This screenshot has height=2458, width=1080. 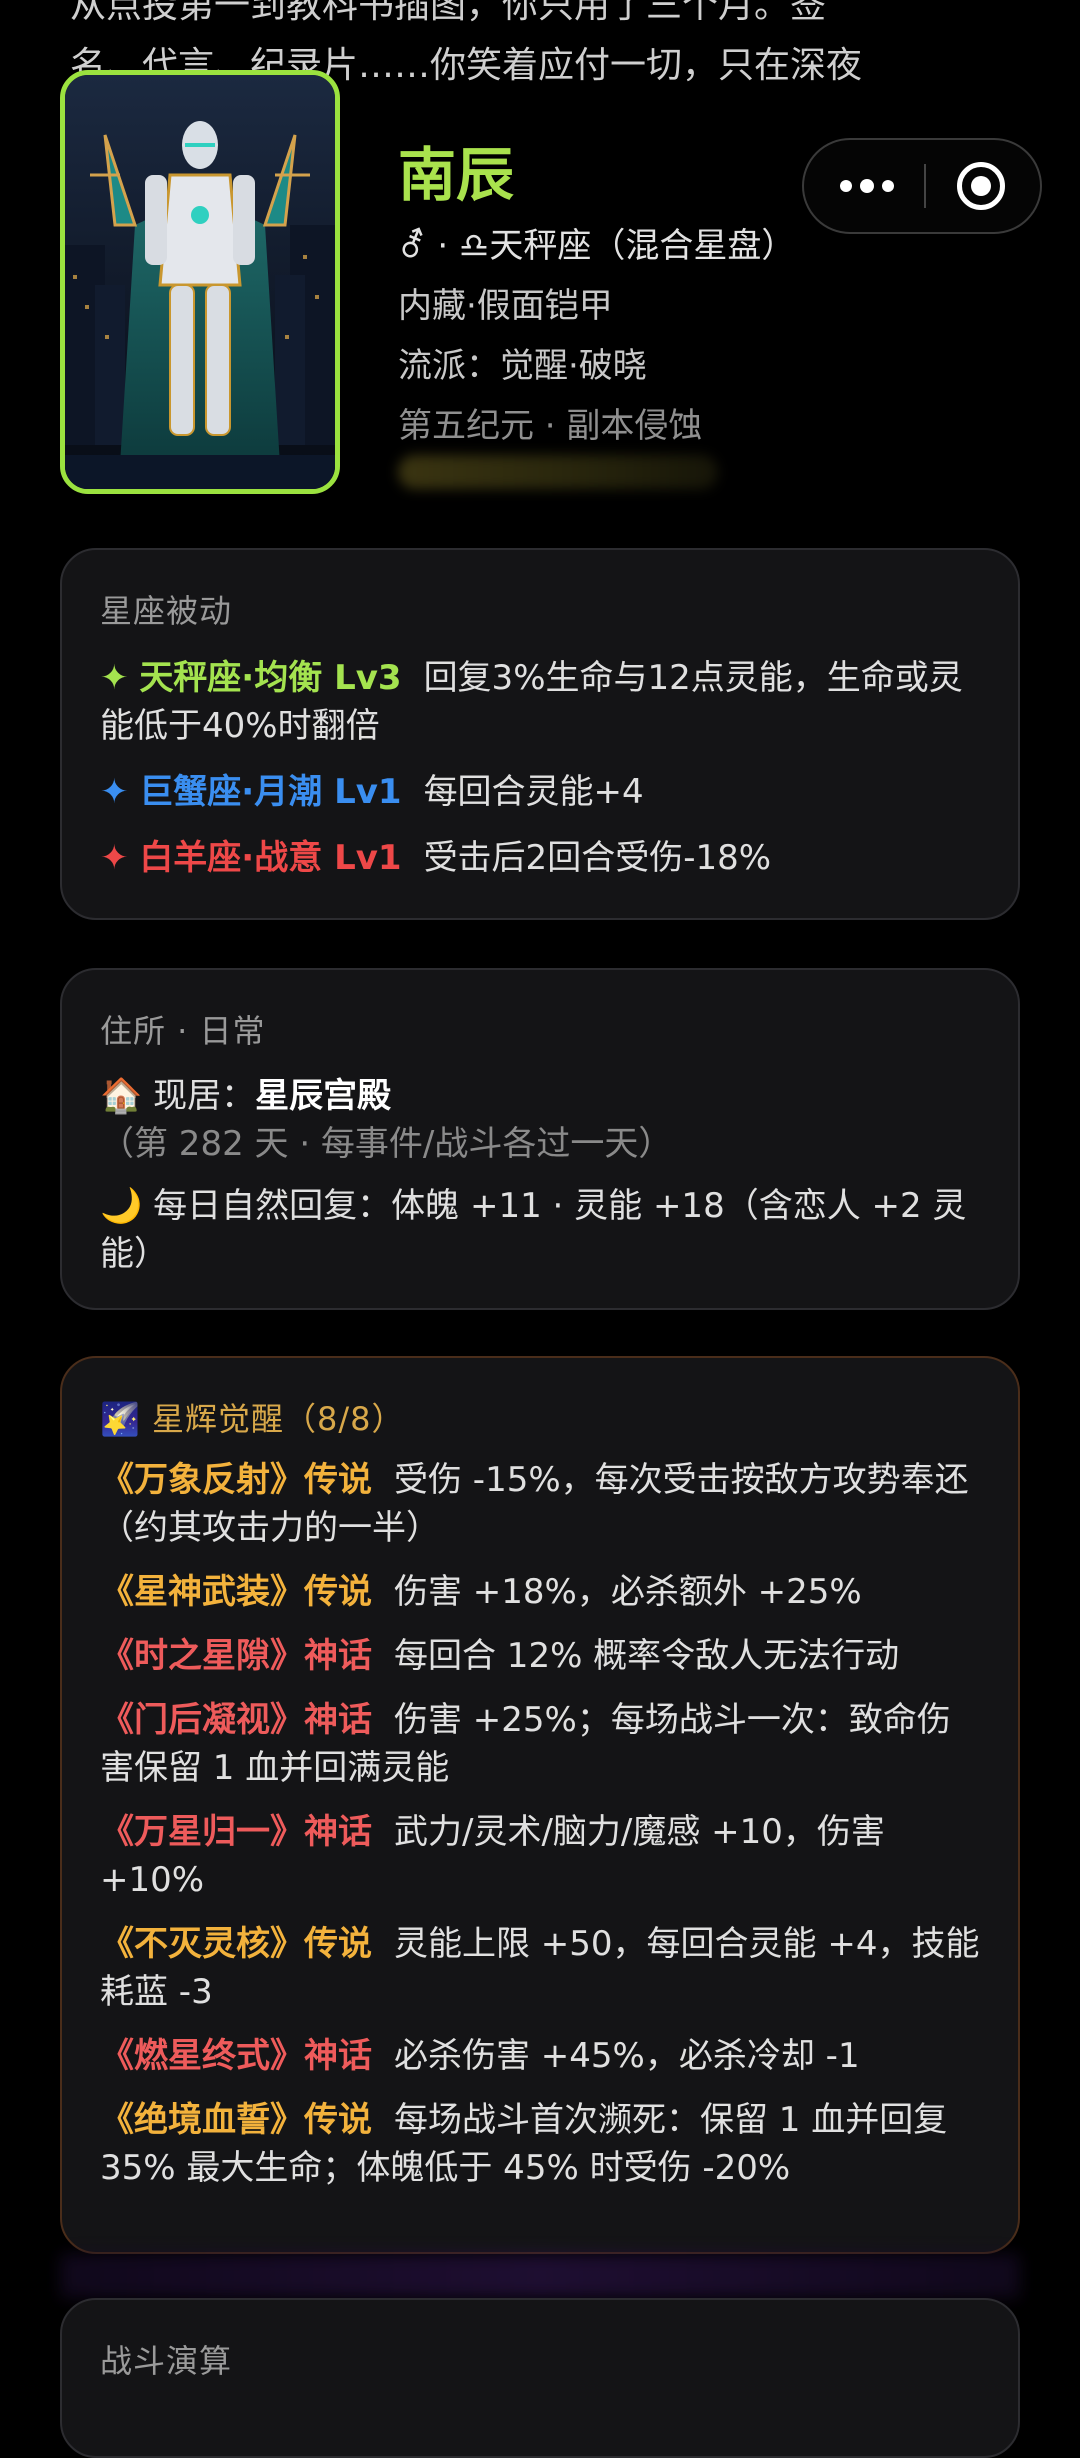 I want to click on character-name: 南辰, so click(x=456, y=175).